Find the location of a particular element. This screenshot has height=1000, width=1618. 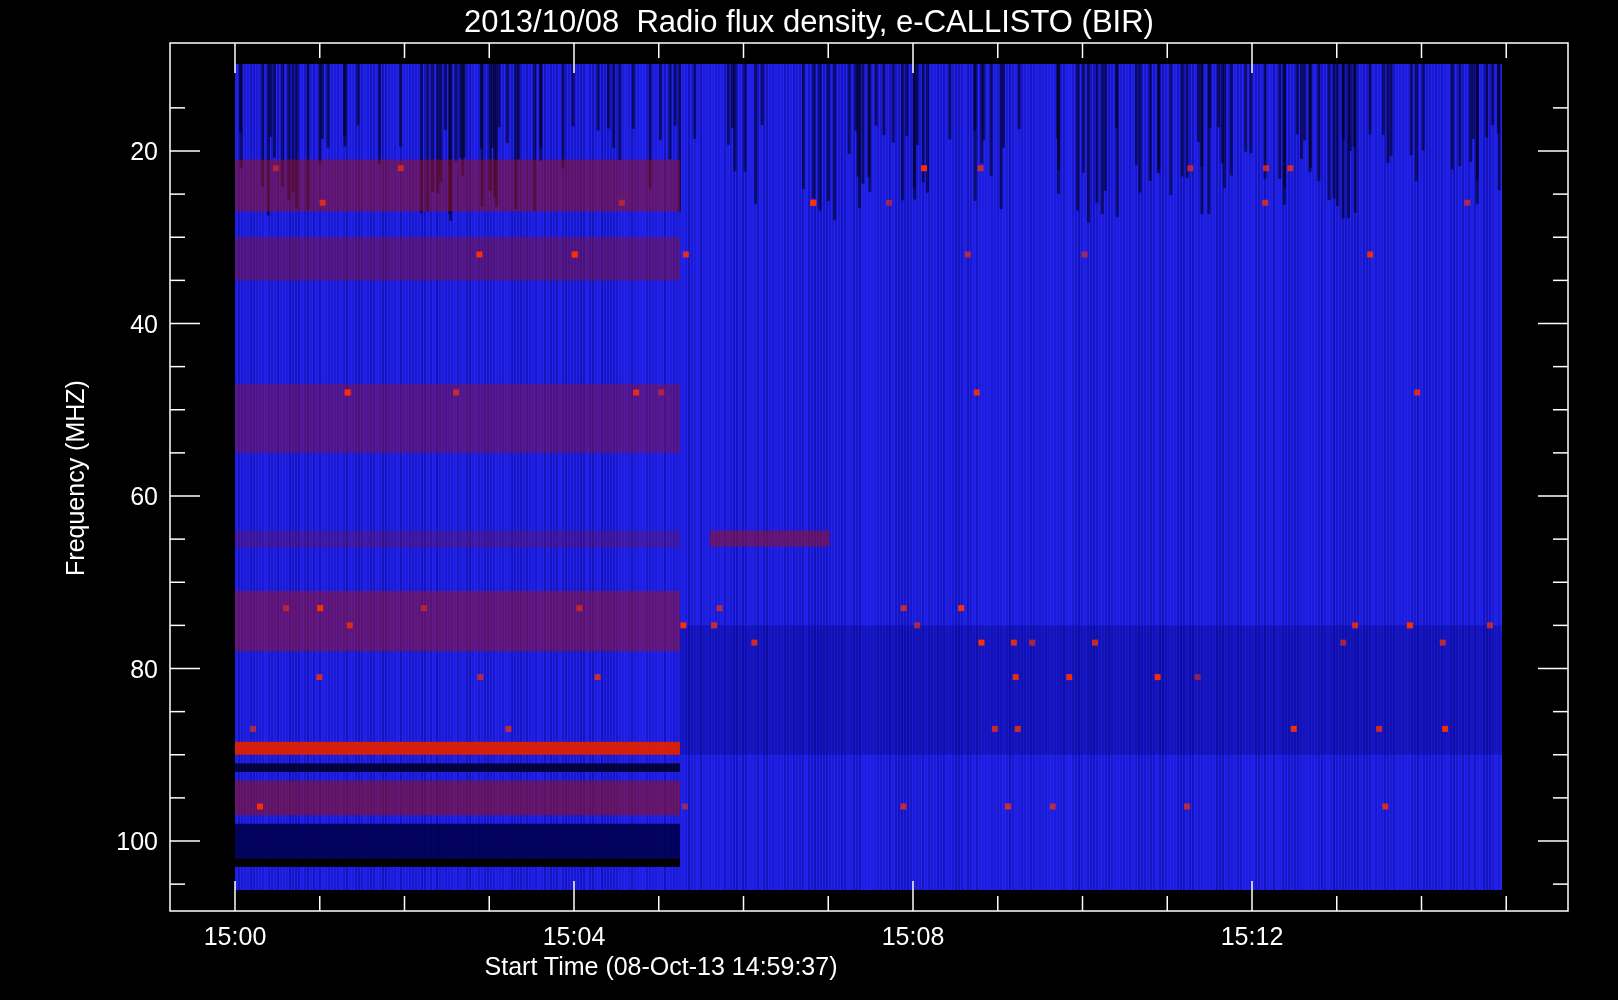

plot-title: 2013/10/08 Radio flux density, e-CALLISTO (BIR) is located at coordinates (809, 21).